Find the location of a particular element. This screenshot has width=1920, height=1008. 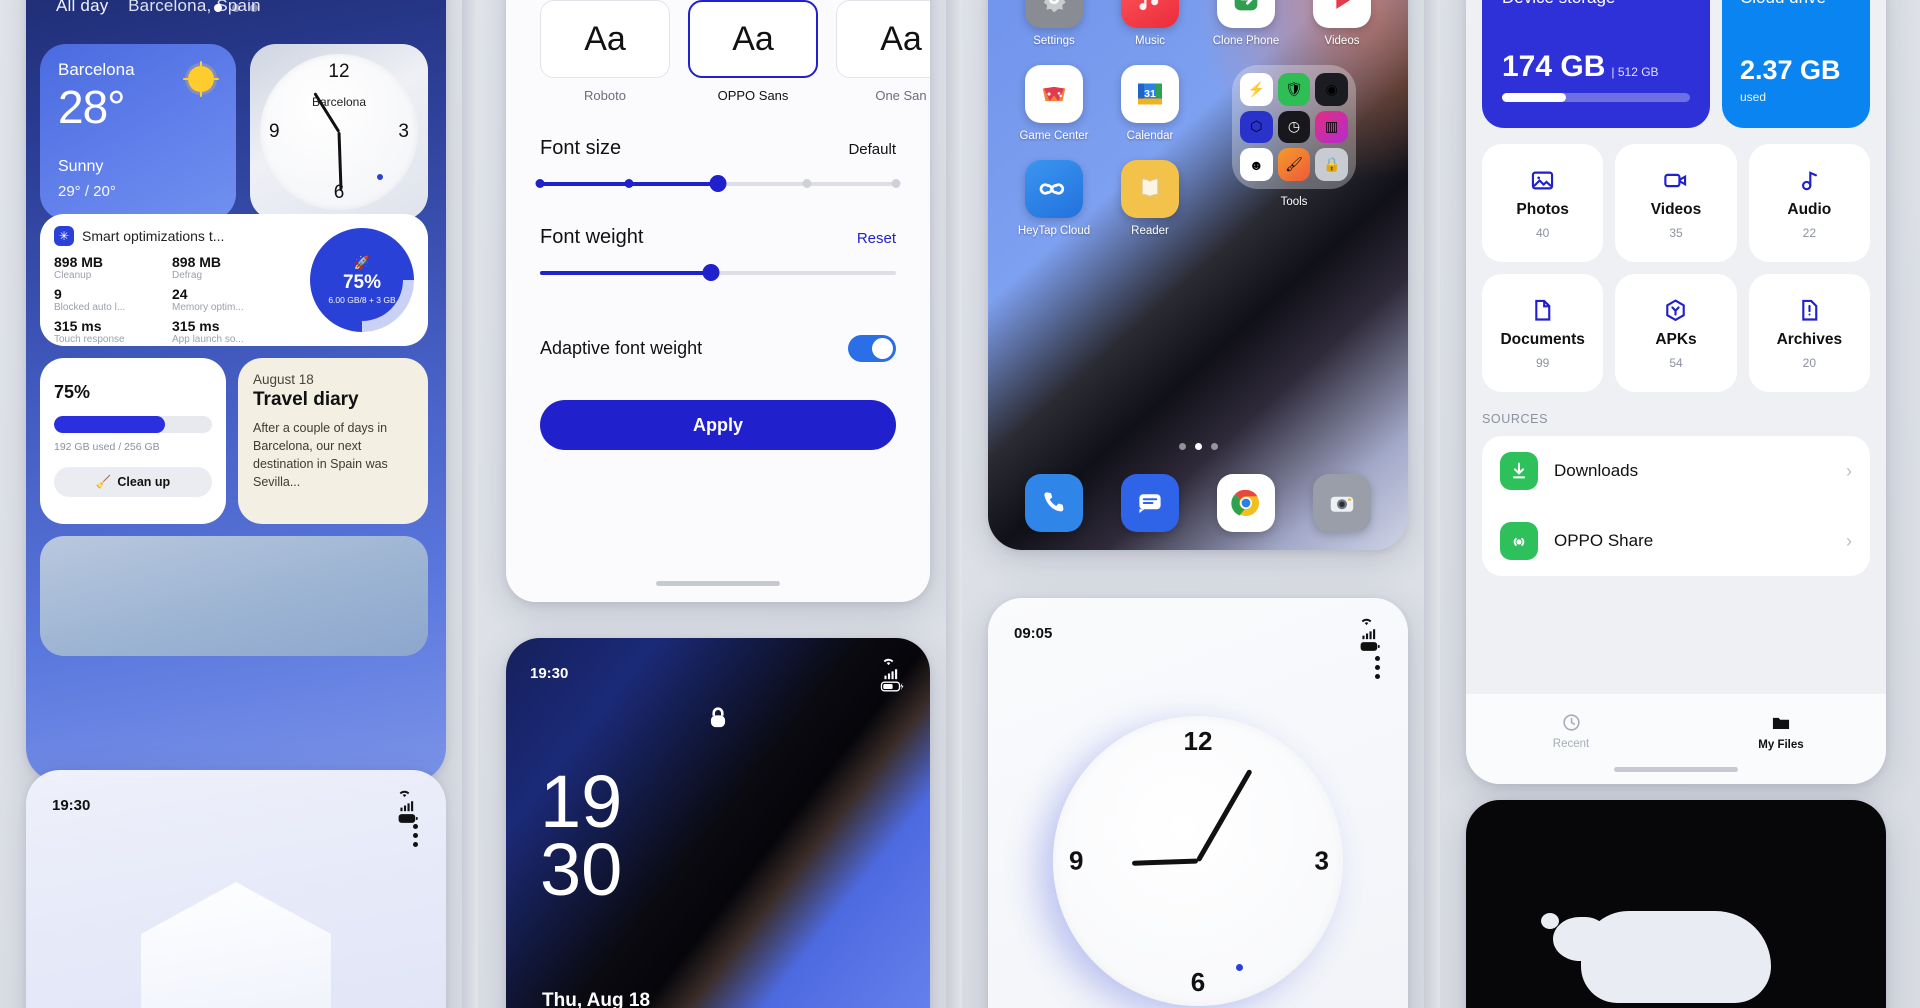

app-folder-tools: ⚡ 🛡 ◉ ⬡ ◷ ▥ ☻ 🖌 🔒 Tools is located at coordinates (1294, 136).